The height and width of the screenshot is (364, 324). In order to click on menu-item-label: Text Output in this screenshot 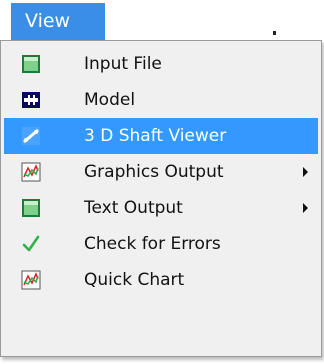, I will do `click(133, 208)`.